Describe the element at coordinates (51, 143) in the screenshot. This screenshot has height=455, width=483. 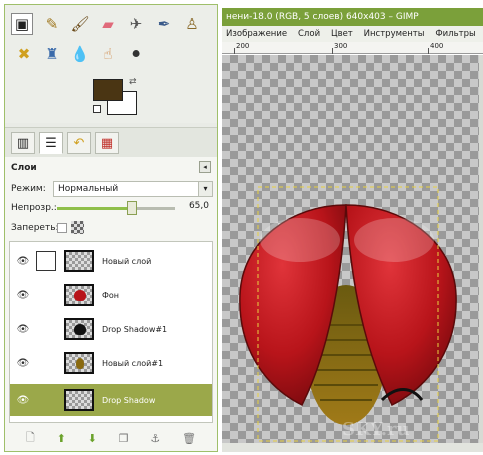
I see `channels-tab-icon: ☰` at that location.